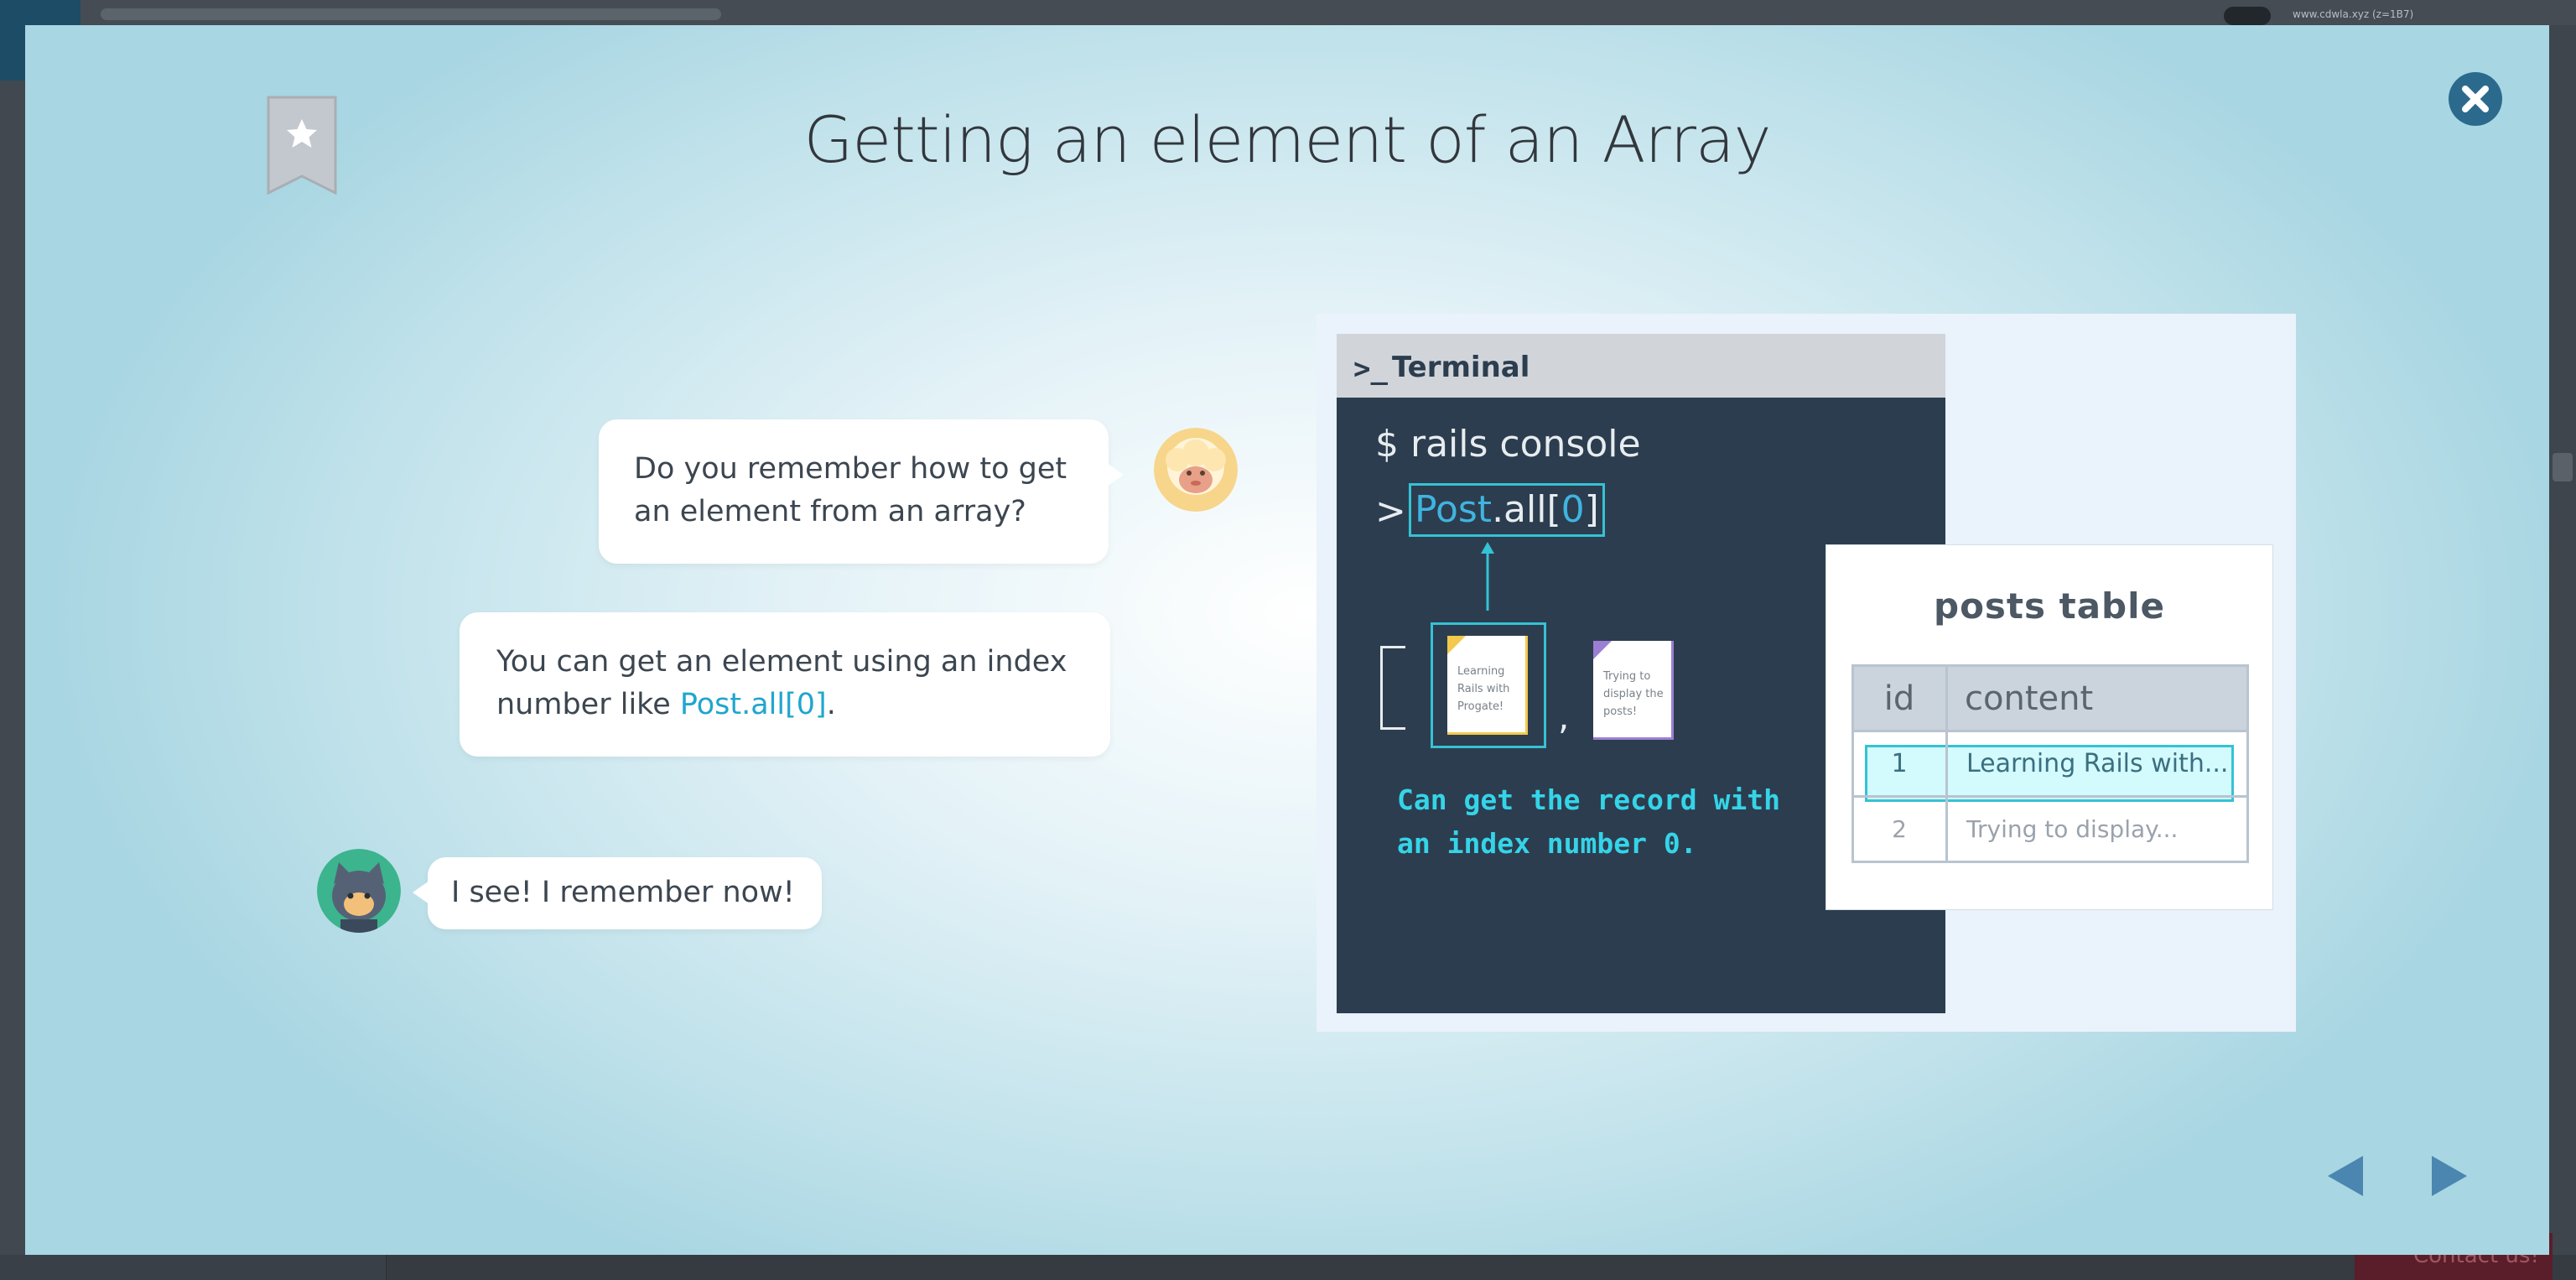  Describe the element at coordinates (623, 892) in the screenshot. I see `bubble-reply-text: I see! I remember now!` at that location.